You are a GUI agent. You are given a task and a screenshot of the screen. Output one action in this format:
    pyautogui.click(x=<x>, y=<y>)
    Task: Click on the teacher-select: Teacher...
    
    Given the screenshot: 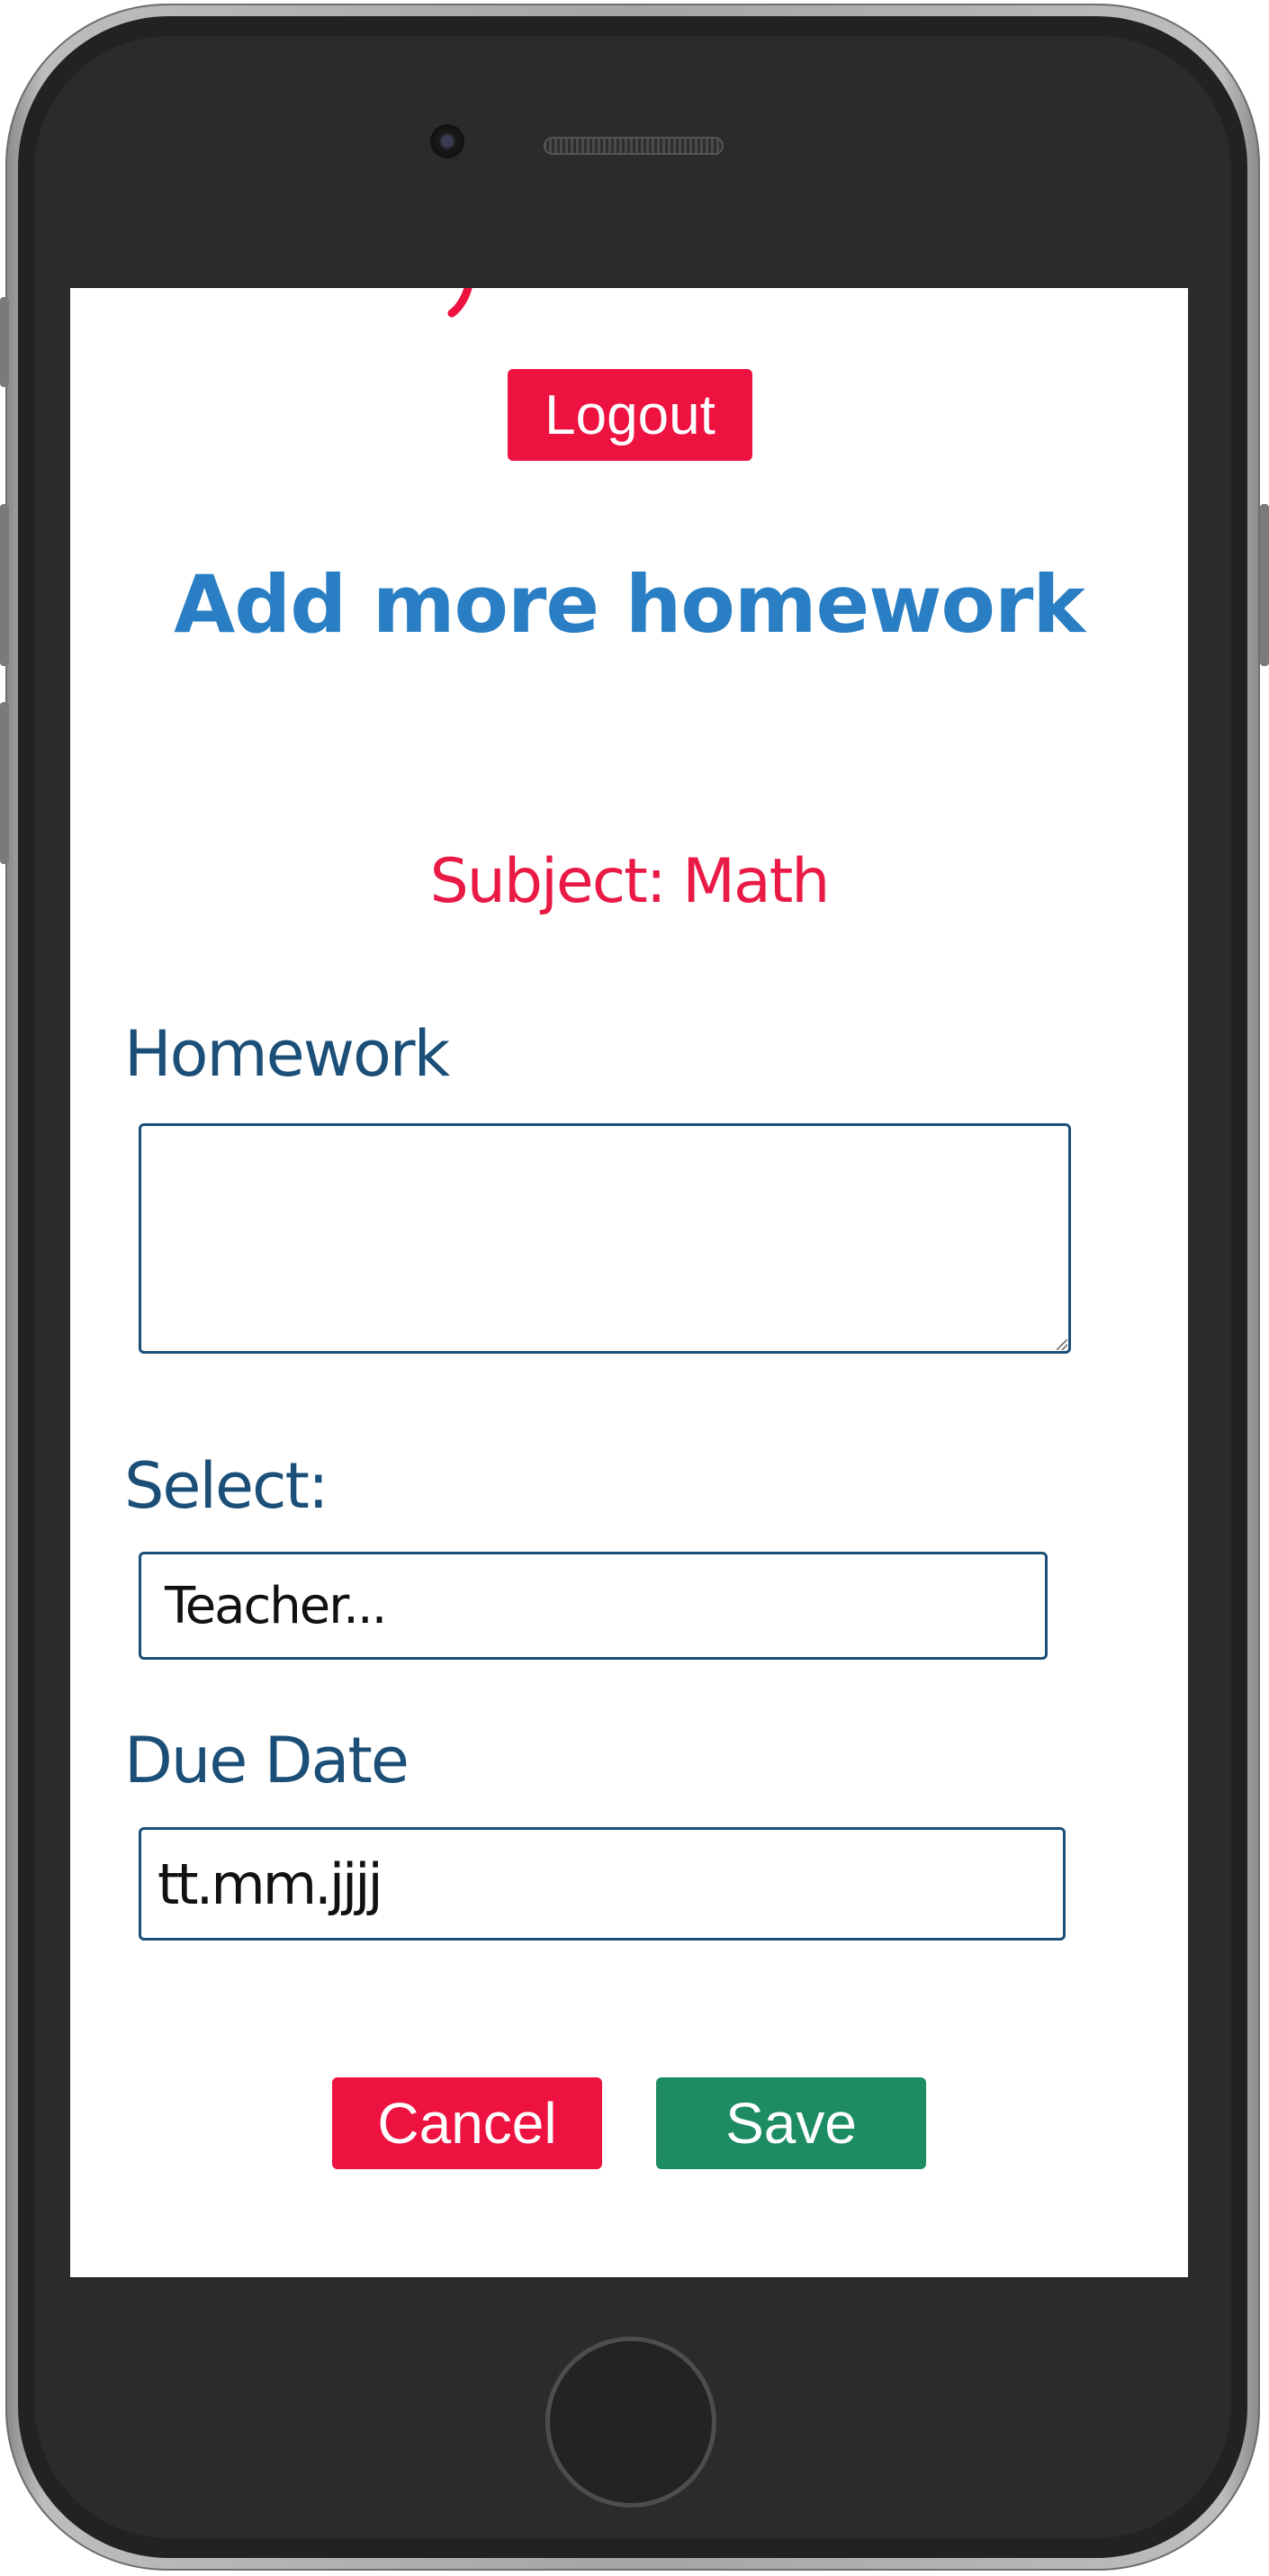 What is the action you would take?
    pyautogui.click(x=593, y=1606)
    